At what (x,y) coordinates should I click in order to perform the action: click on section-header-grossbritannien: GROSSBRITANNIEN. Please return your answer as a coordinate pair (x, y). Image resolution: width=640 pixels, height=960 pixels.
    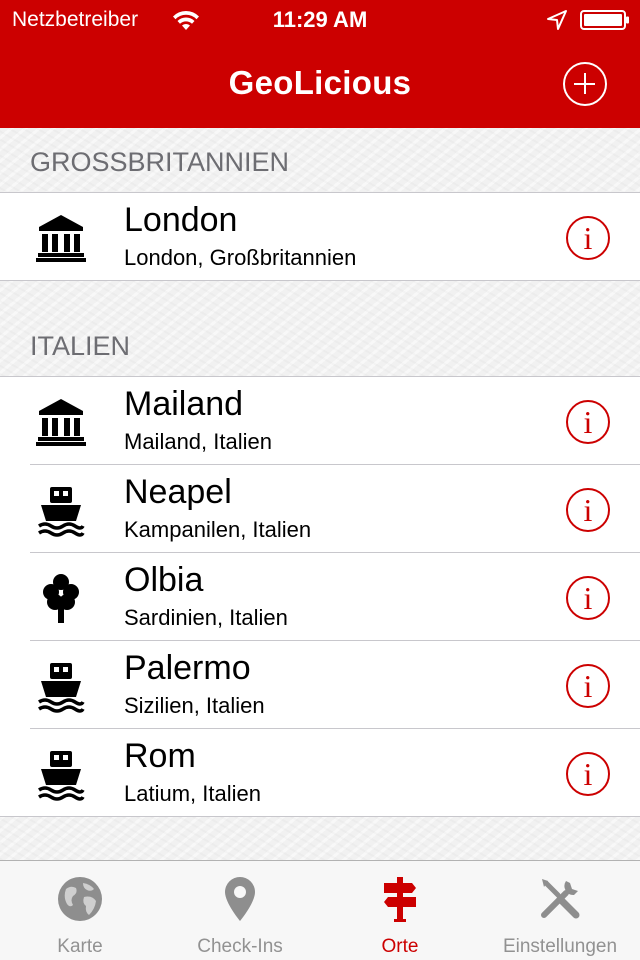
    Looking at the image, I should click on (160, 162).